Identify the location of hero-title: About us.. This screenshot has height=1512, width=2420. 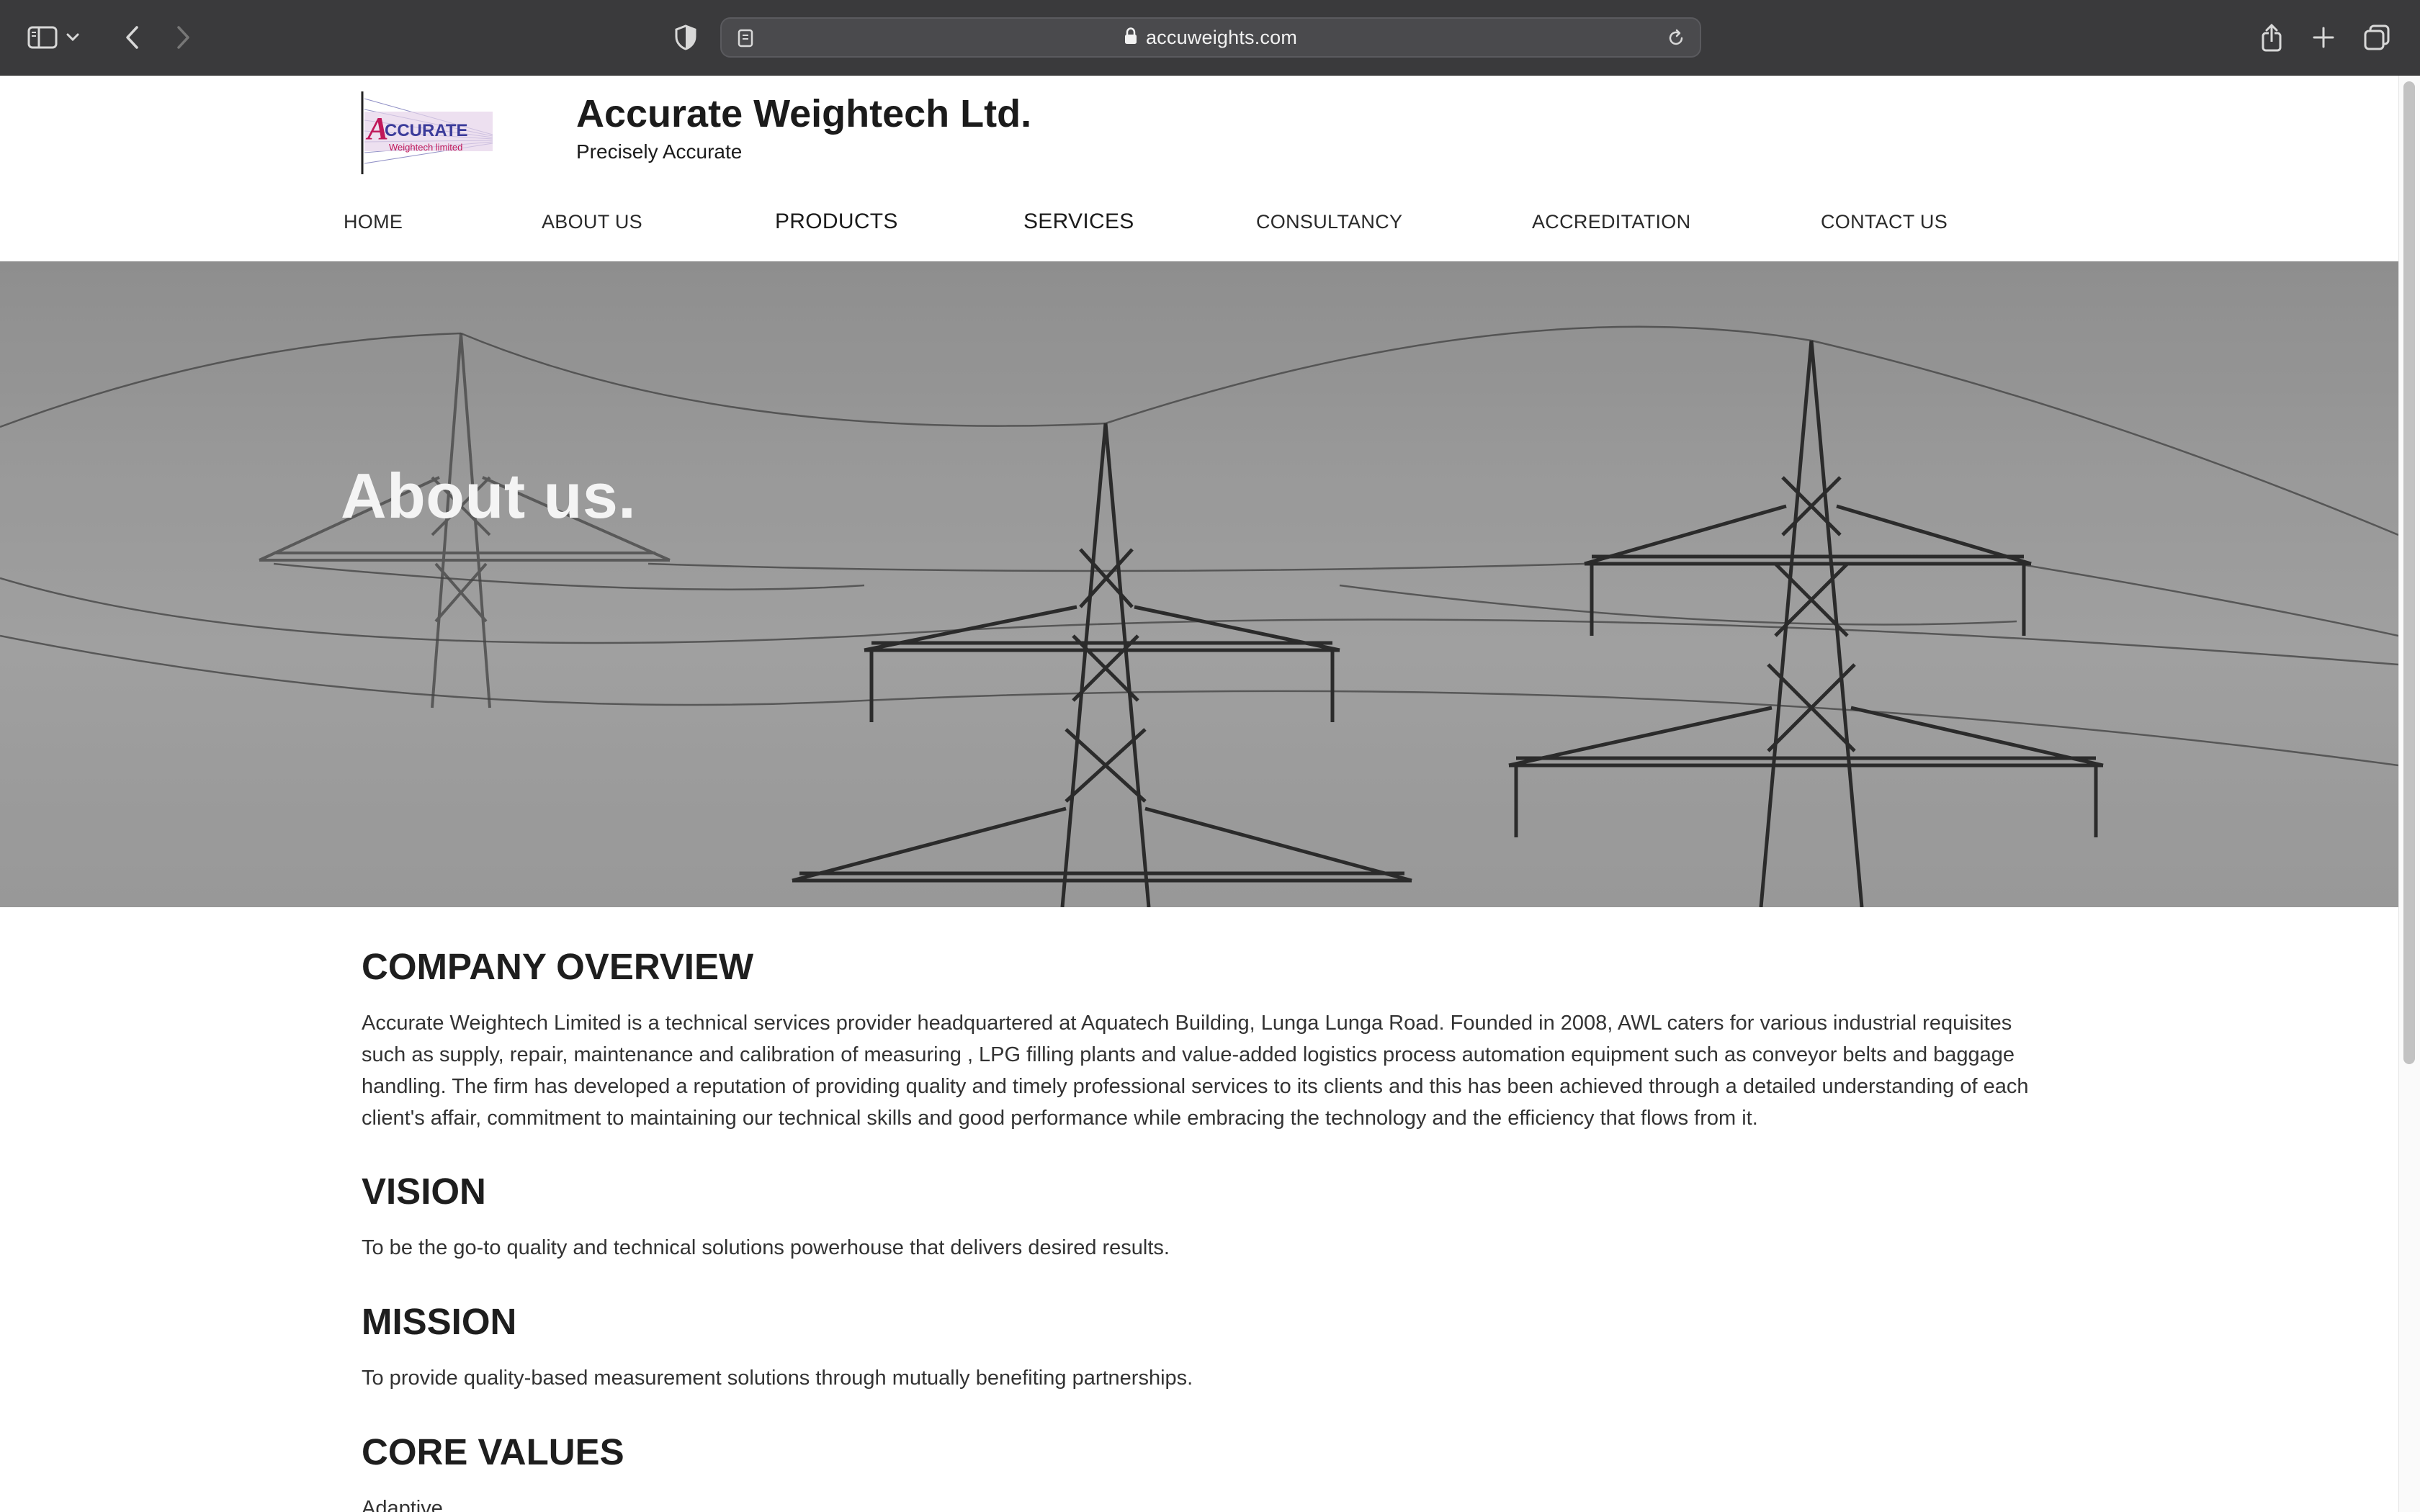
(489, 495).